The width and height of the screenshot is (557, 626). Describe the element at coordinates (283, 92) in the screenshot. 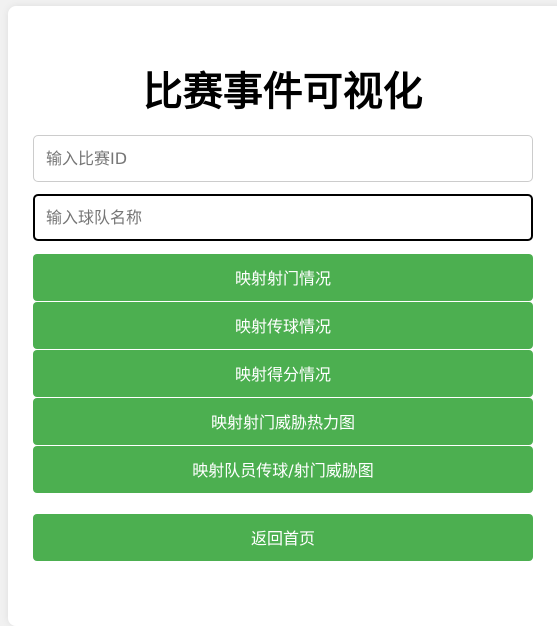

I see `page-title: 比赛事件可视化` at that location.